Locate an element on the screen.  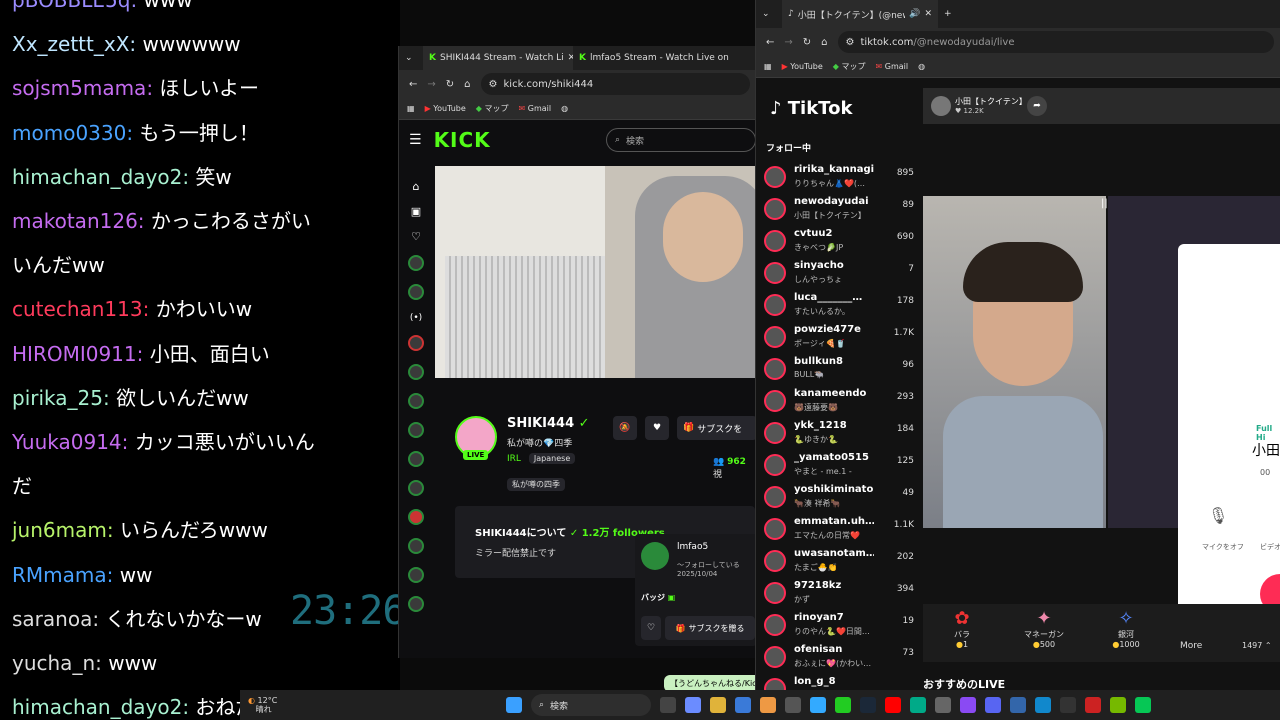
following-heart-icon: ♡ is located at coordinates (416, 236).